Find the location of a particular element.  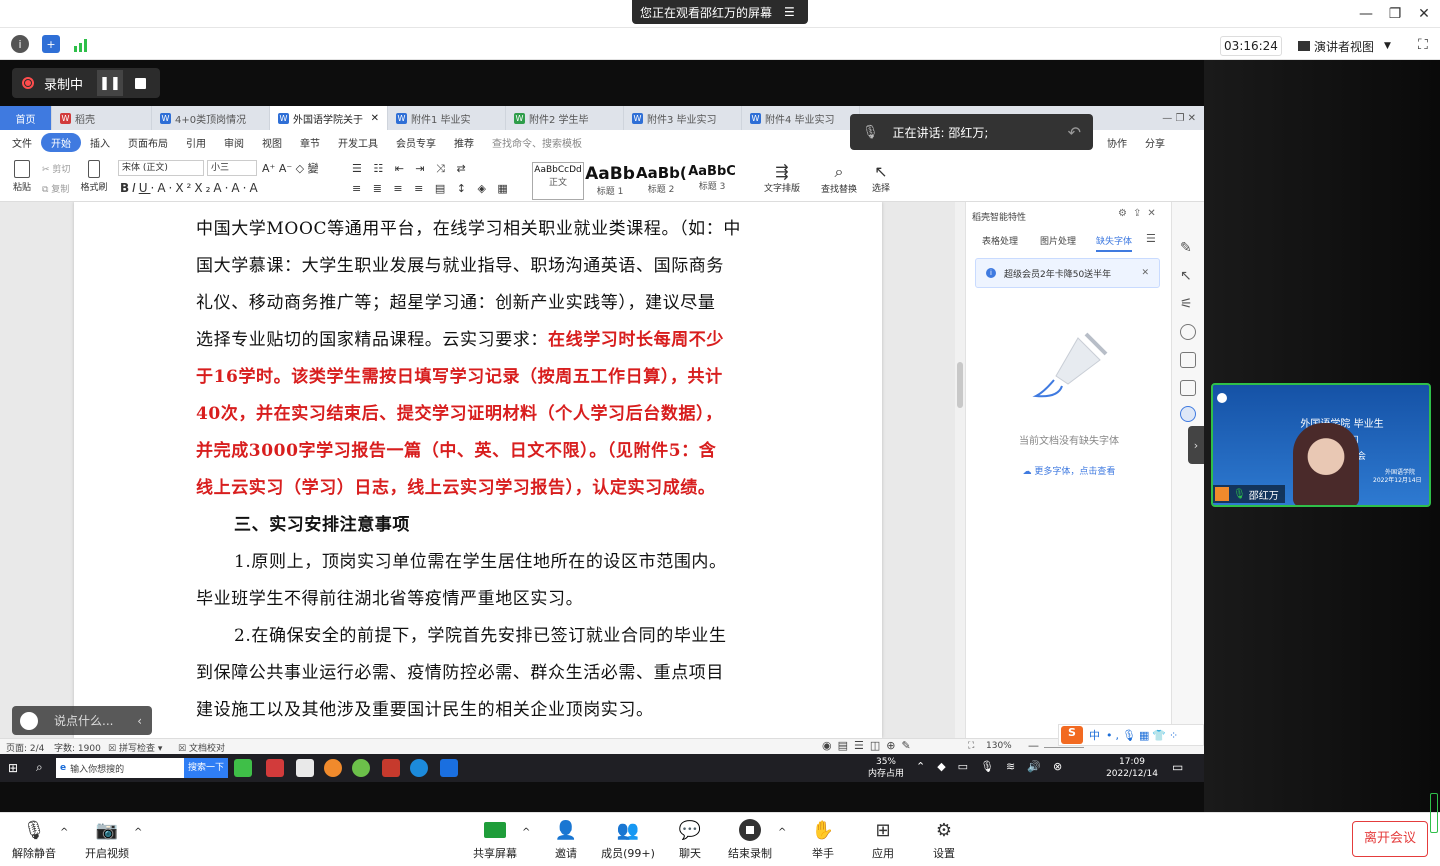

members-button: 👥 成员(99+) is located at coordinates (628, 839).